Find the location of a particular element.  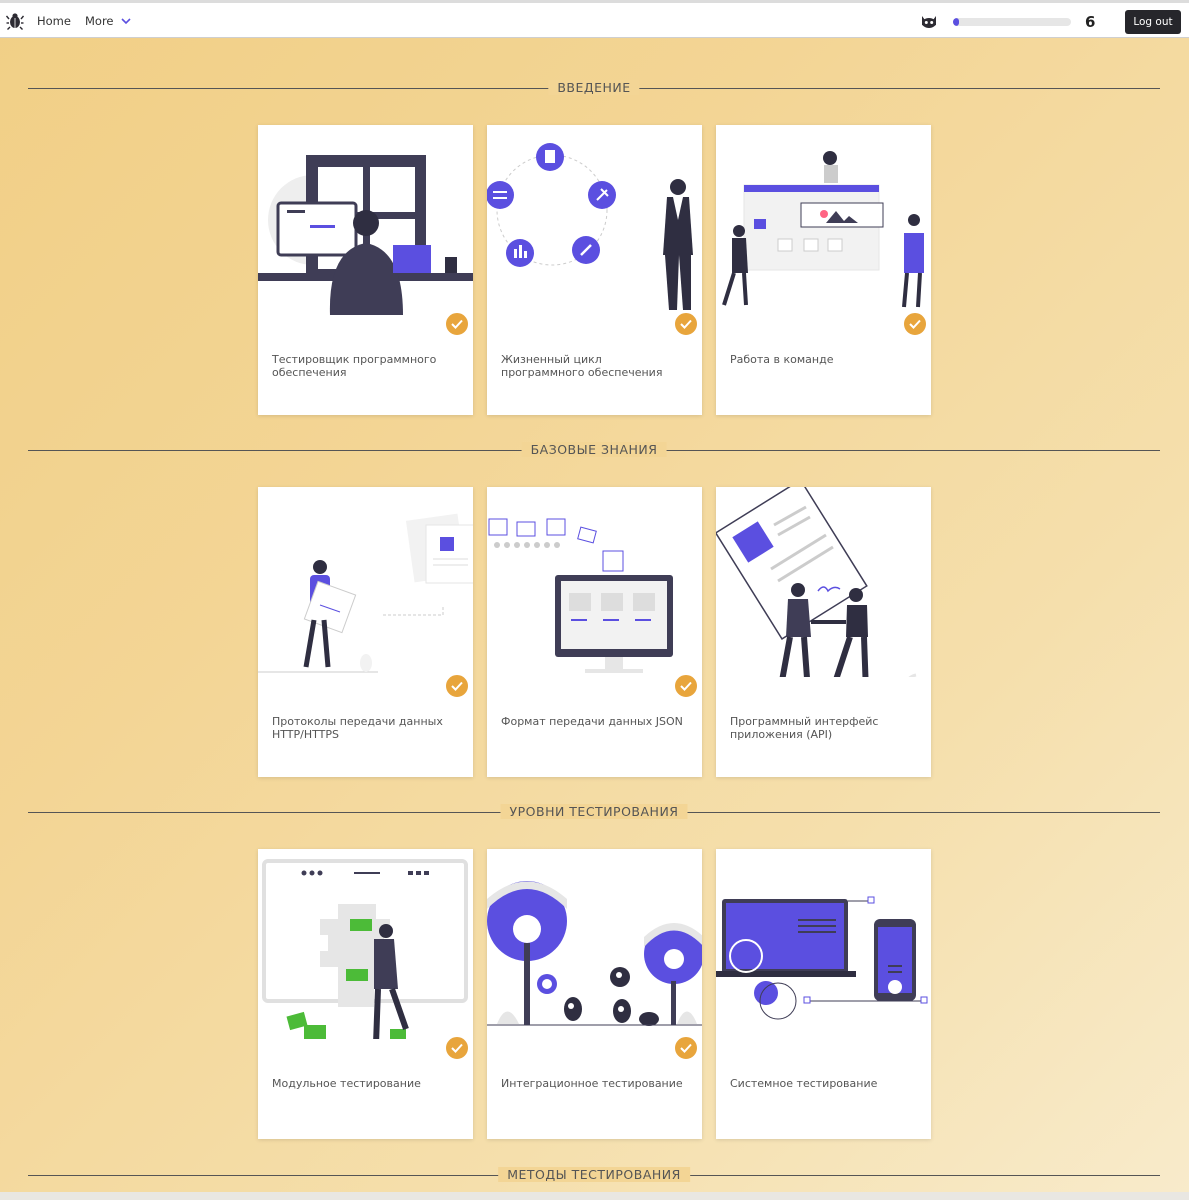

section-title: МЕТОДЫ ТЕСТИРОВАНИЯ is located at coordinates (594, 1174).